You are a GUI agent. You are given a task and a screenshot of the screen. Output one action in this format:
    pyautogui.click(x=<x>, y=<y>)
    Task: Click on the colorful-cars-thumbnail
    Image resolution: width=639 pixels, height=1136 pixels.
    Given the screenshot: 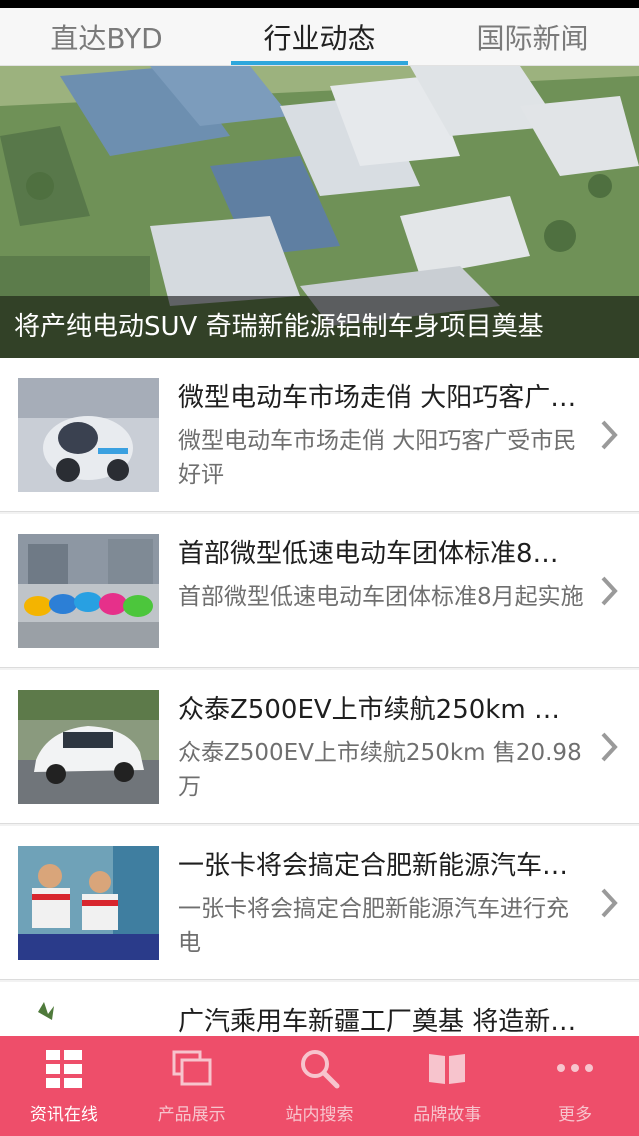 What is the action you would take?
    pyautogui.click(x=88, y=591)
    